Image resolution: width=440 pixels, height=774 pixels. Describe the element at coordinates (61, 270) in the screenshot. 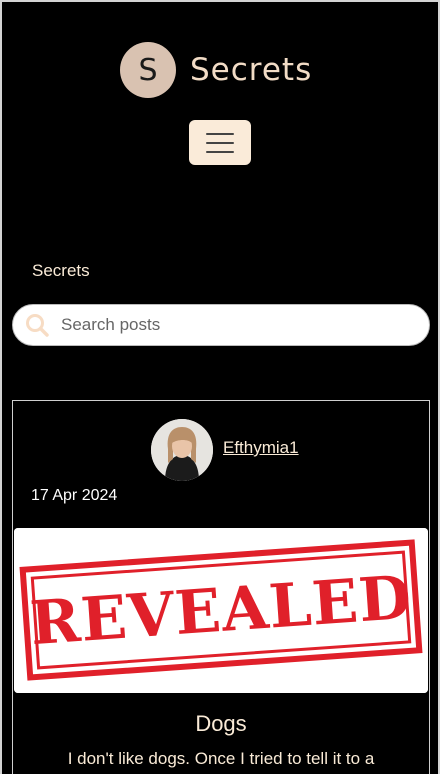

I see `section-heading: Secrets` at that location.